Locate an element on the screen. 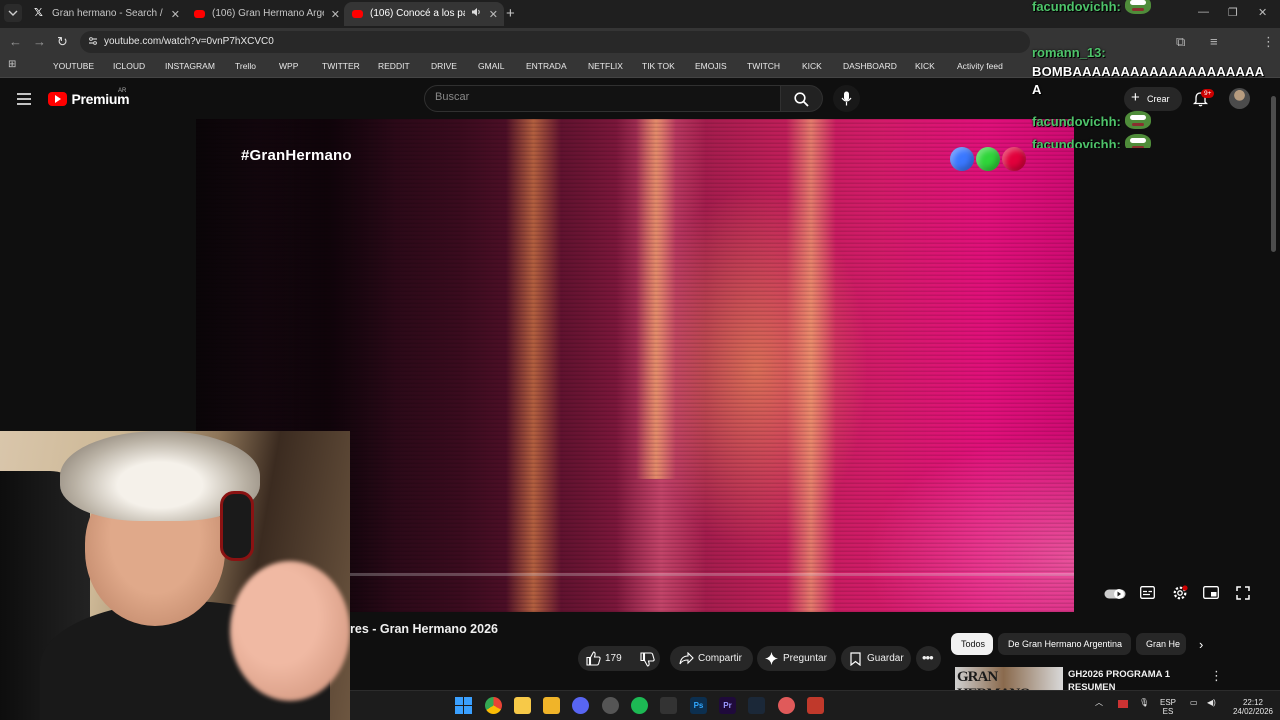 The width and height of the screenshot is (1280, 720). windows-start-icon is located at coordinates (463, 705).